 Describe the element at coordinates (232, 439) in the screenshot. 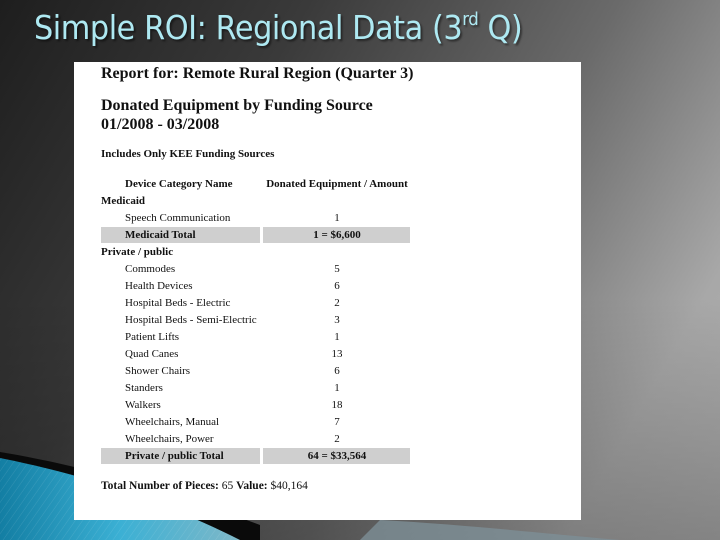

I see `table-row: Wheelchairs, Power 2` at that location.